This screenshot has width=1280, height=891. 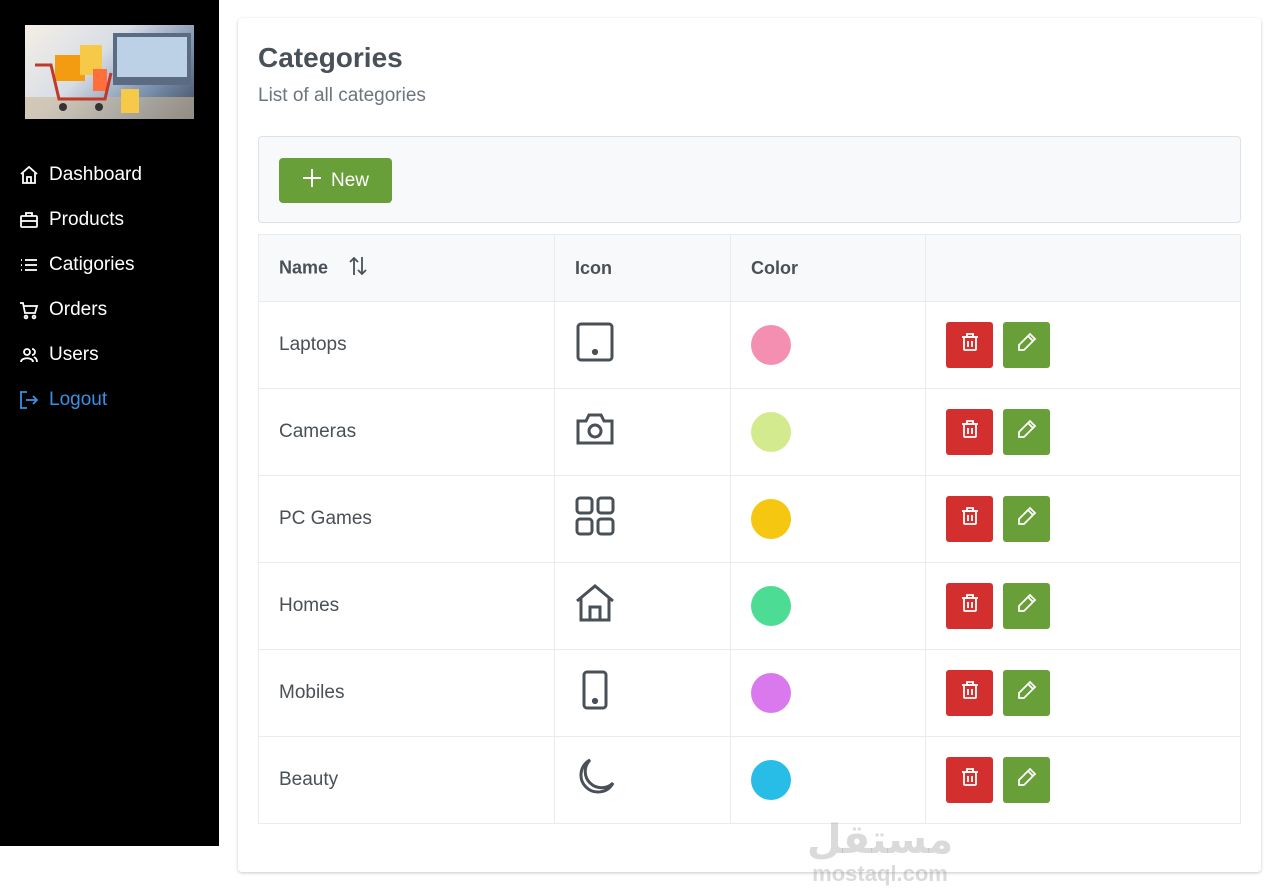 What do you see at coordinates (29, 355) in the screenshot?
I see `users-icon` at bounding box center [29, 355].